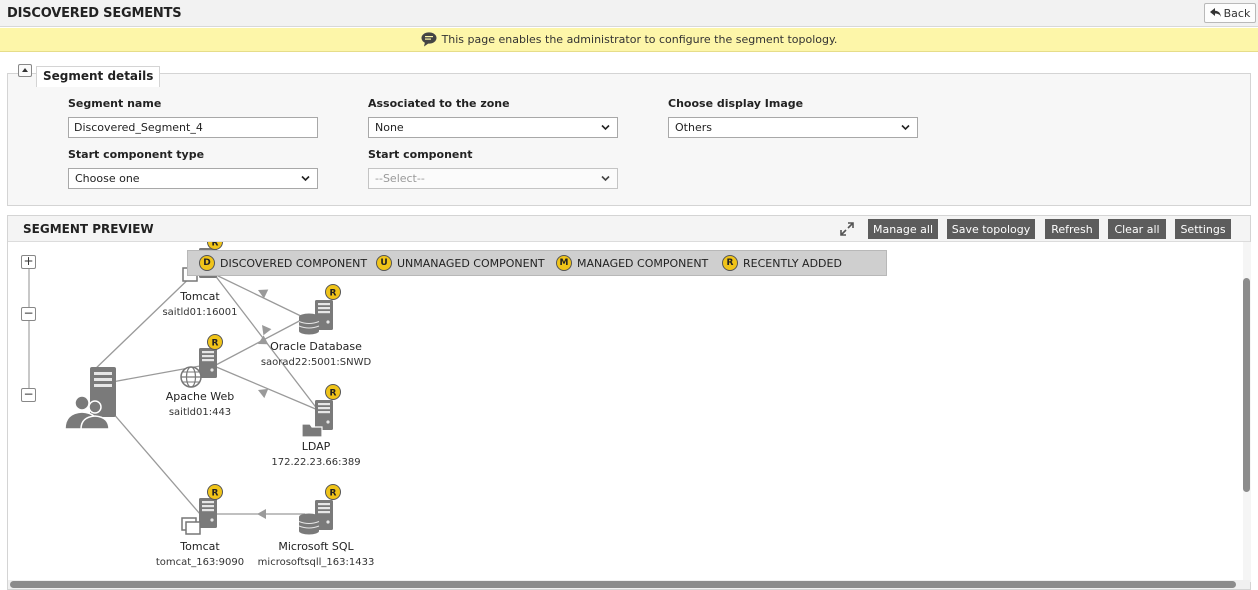  Describe the element at coordinates (1215, 12) in the screenshot. I see `back-arrow-icon` at that location.